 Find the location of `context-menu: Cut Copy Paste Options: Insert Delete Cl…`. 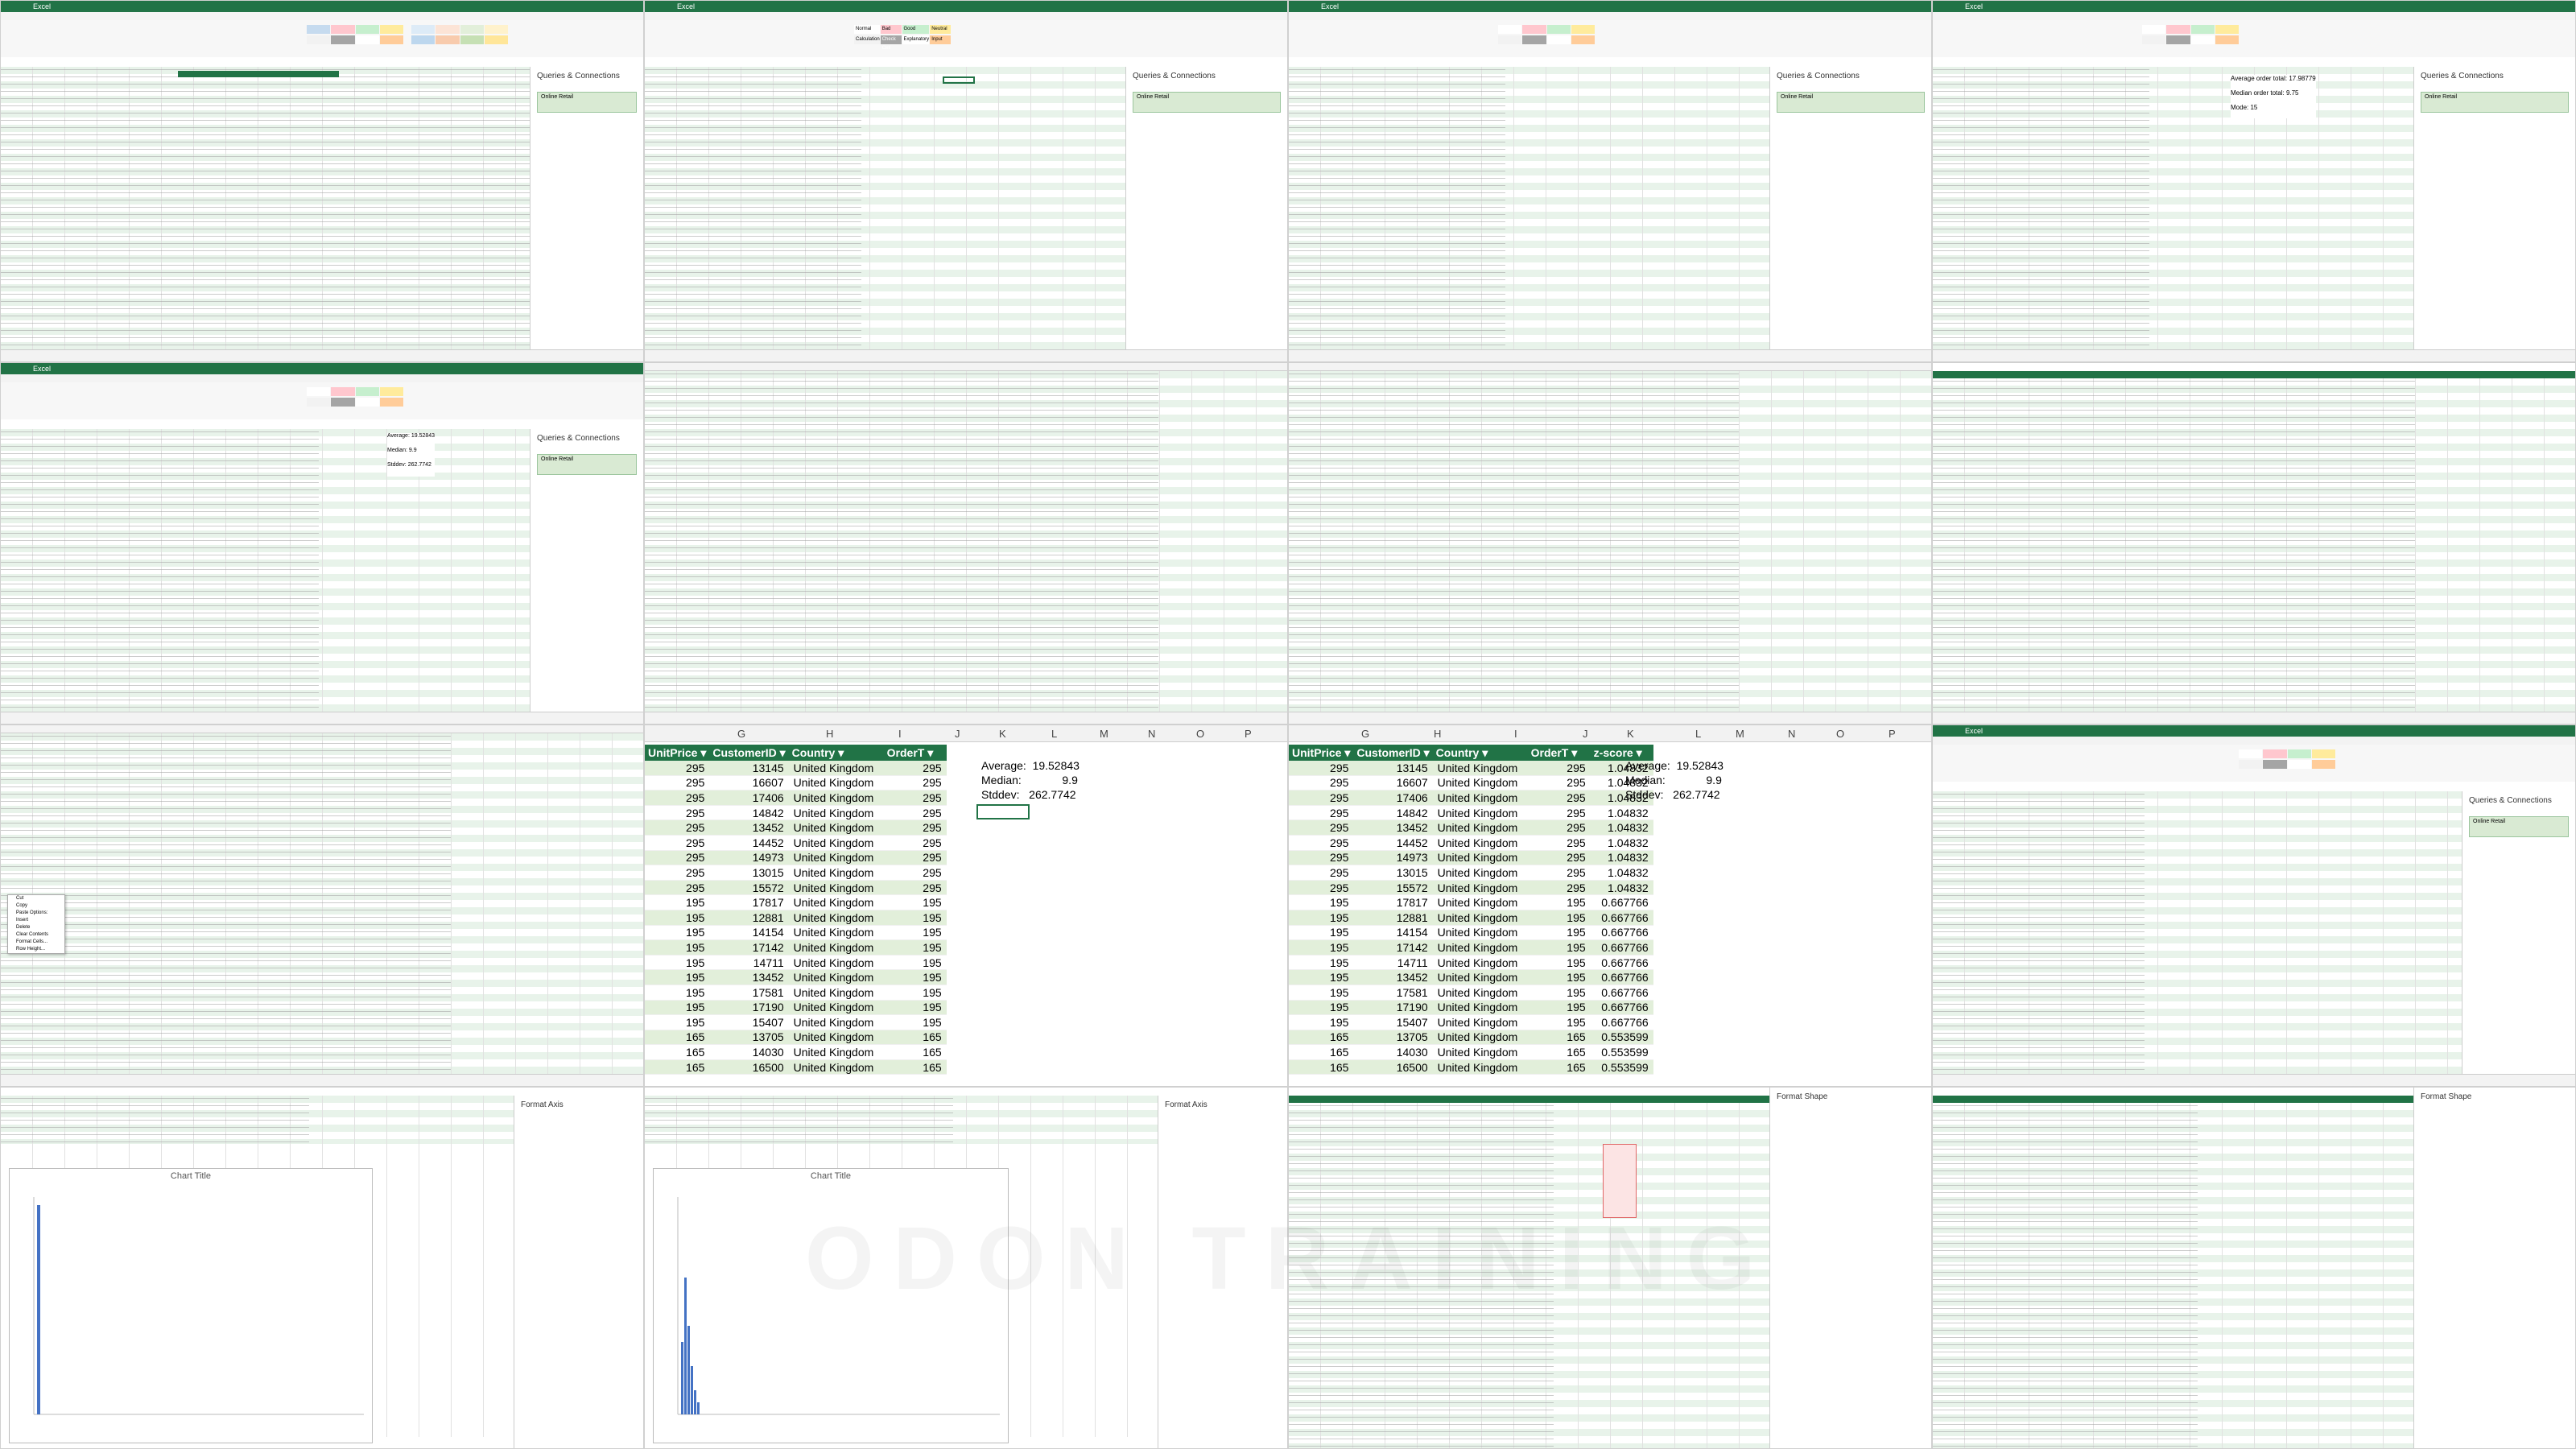

context-menu: Cut Copy Paste Options: Insert Delete Cl… is located at coordinates (36, 924).